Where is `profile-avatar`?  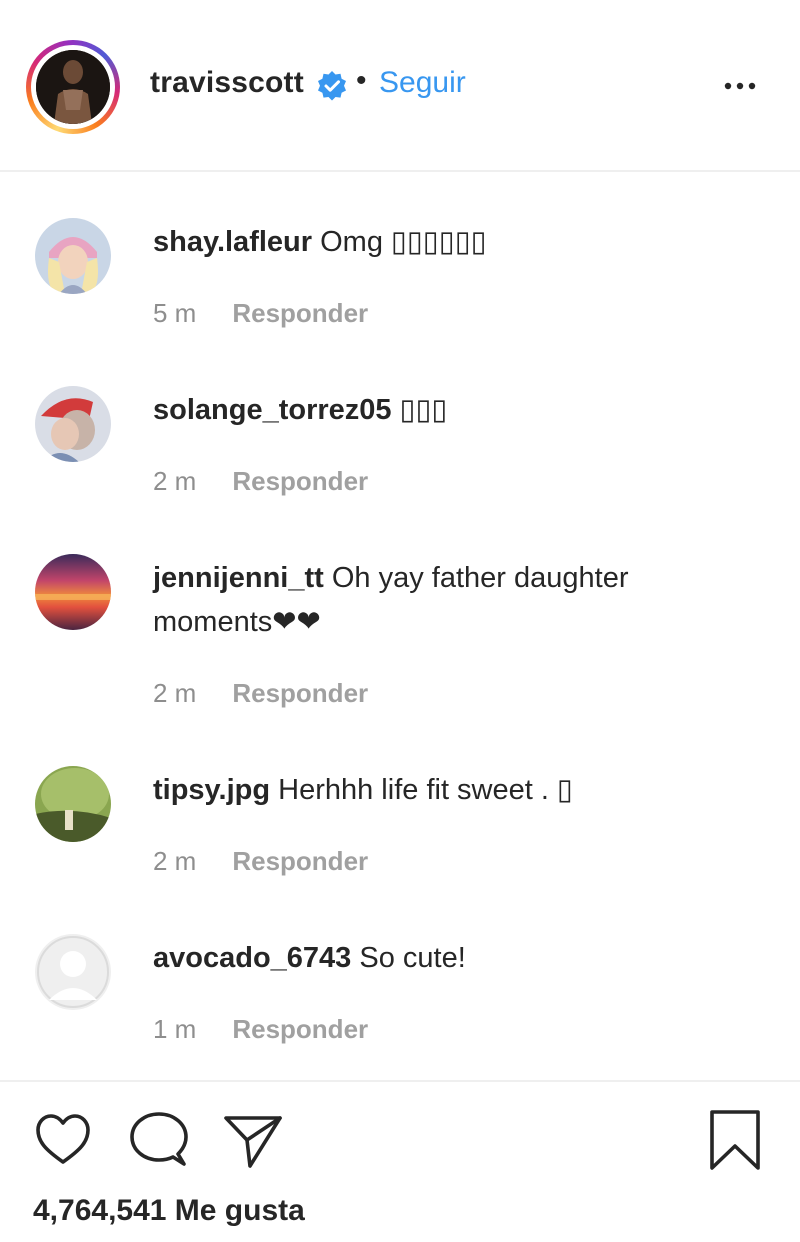 profile-avatar is located at coordinates (73, 87).